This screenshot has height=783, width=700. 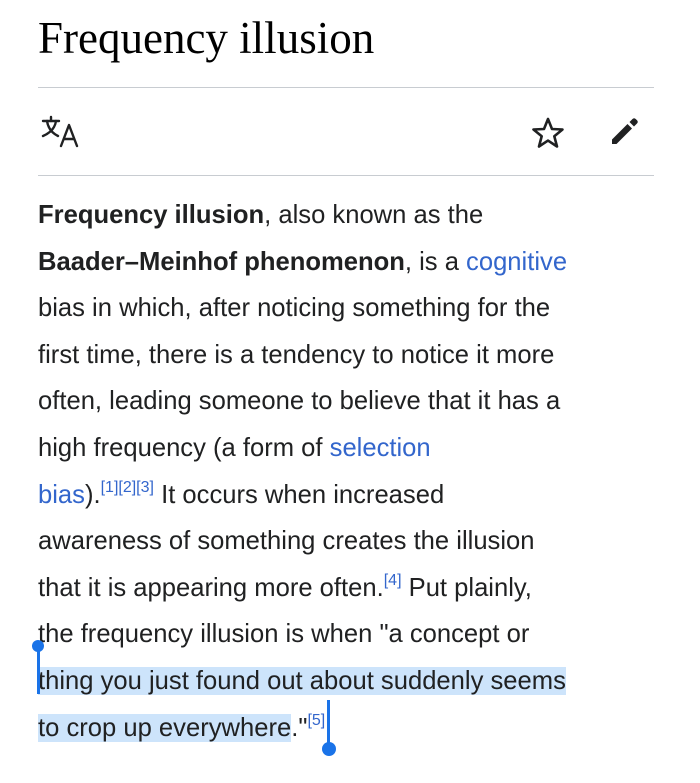 I want to click on body-text: It occurs when increased, so click(x=299, y=494).